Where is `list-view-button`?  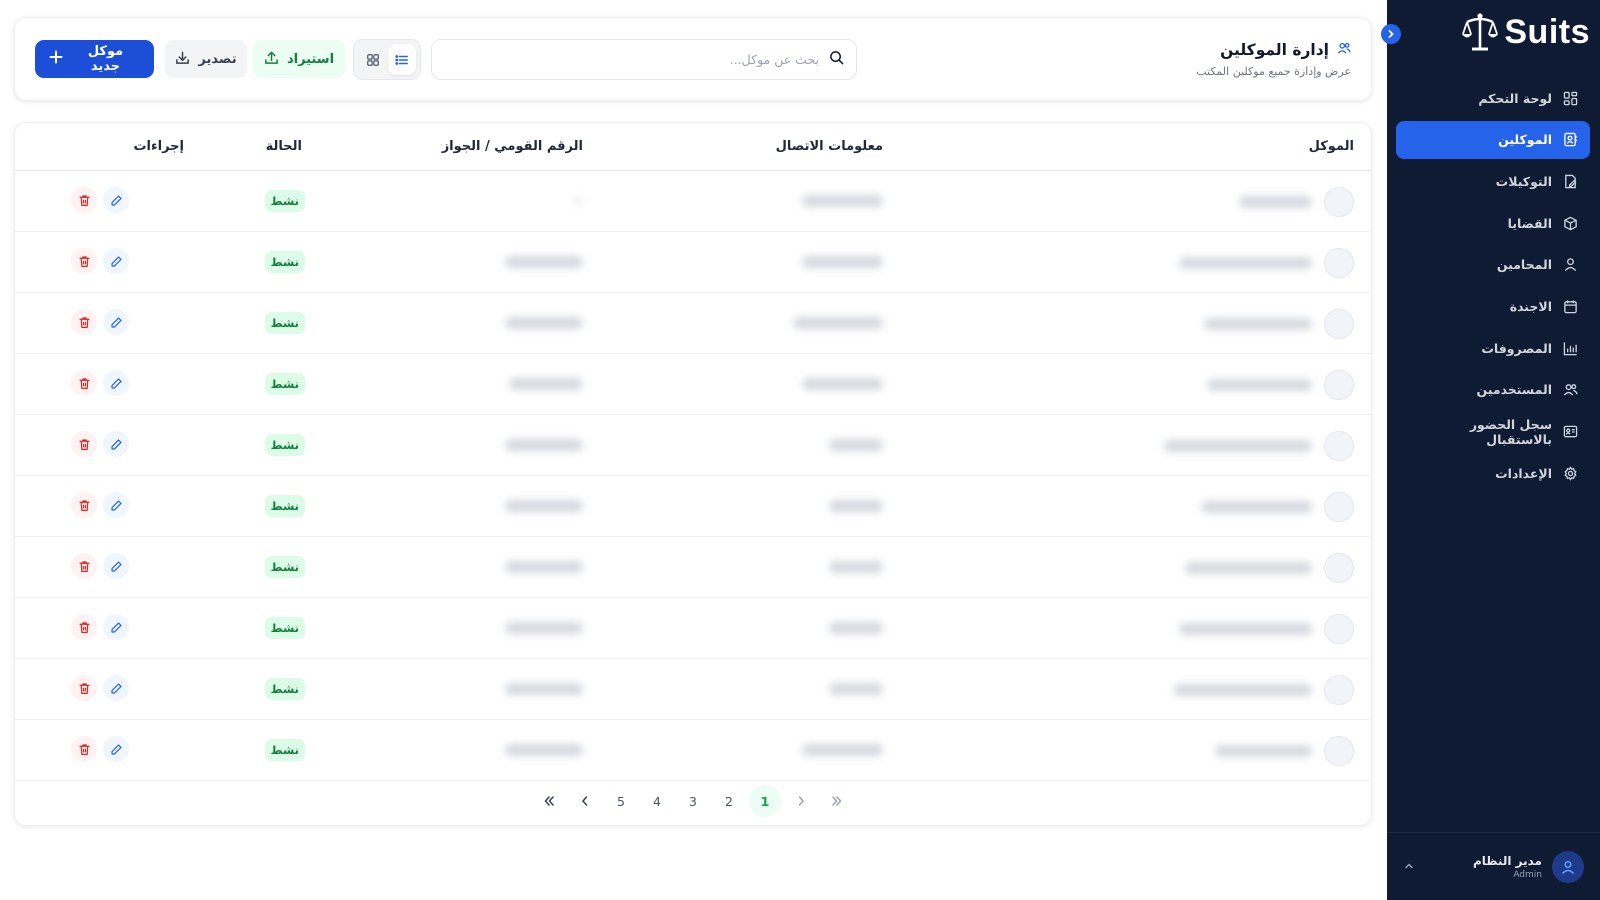 list-view-button is located at coordinates (401, 59).